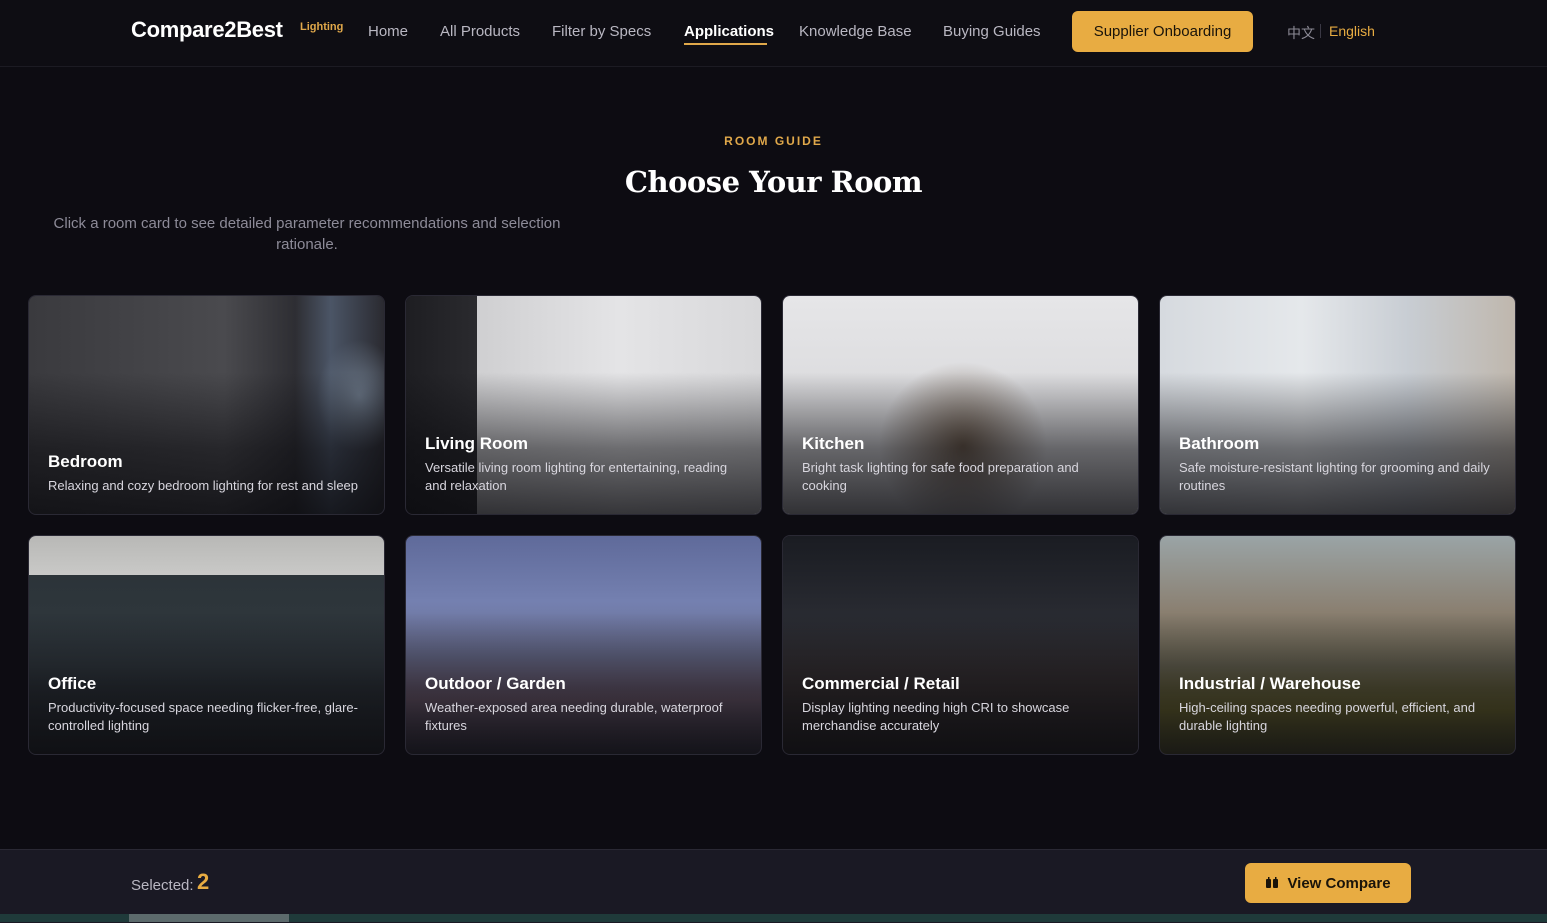 This screenshot has height=923, width=1547. Describe the element at coordinates (773, 141) in the screenshot. I see `section-eyebrow: ROOM GUIDE` at that location.